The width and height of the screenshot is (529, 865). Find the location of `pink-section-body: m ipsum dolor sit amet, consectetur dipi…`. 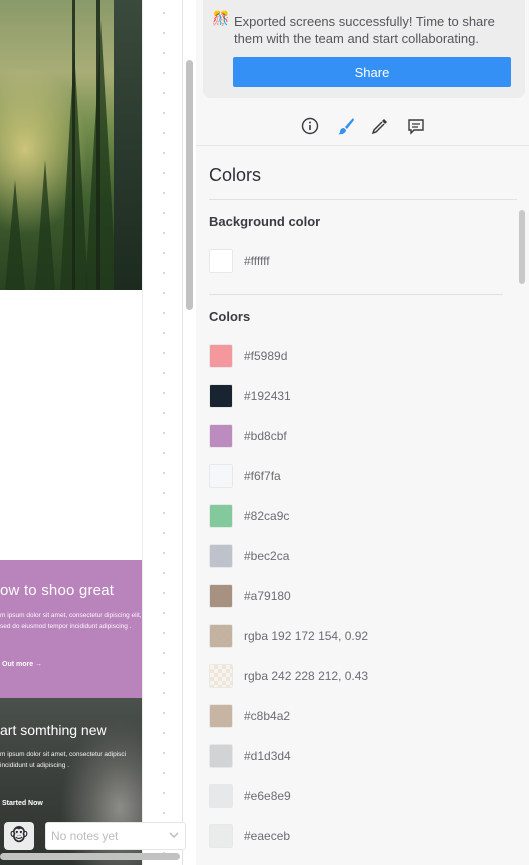

pink-section-body: m ipsum dolor sit amet, consectetur dipi… is located at coordinates (71, 621).